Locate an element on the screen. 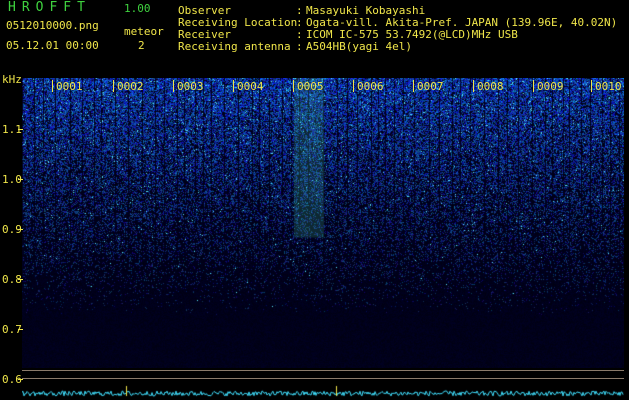 The width and height of the screenshot is (629, 400). minute-label: 0001 is located at coordinates (69, 86).